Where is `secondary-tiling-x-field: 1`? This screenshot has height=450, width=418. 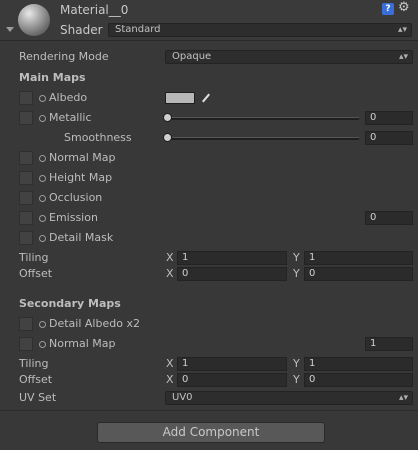 secondary-tiling-x-field: 1 is located at coordinates (232, 364).